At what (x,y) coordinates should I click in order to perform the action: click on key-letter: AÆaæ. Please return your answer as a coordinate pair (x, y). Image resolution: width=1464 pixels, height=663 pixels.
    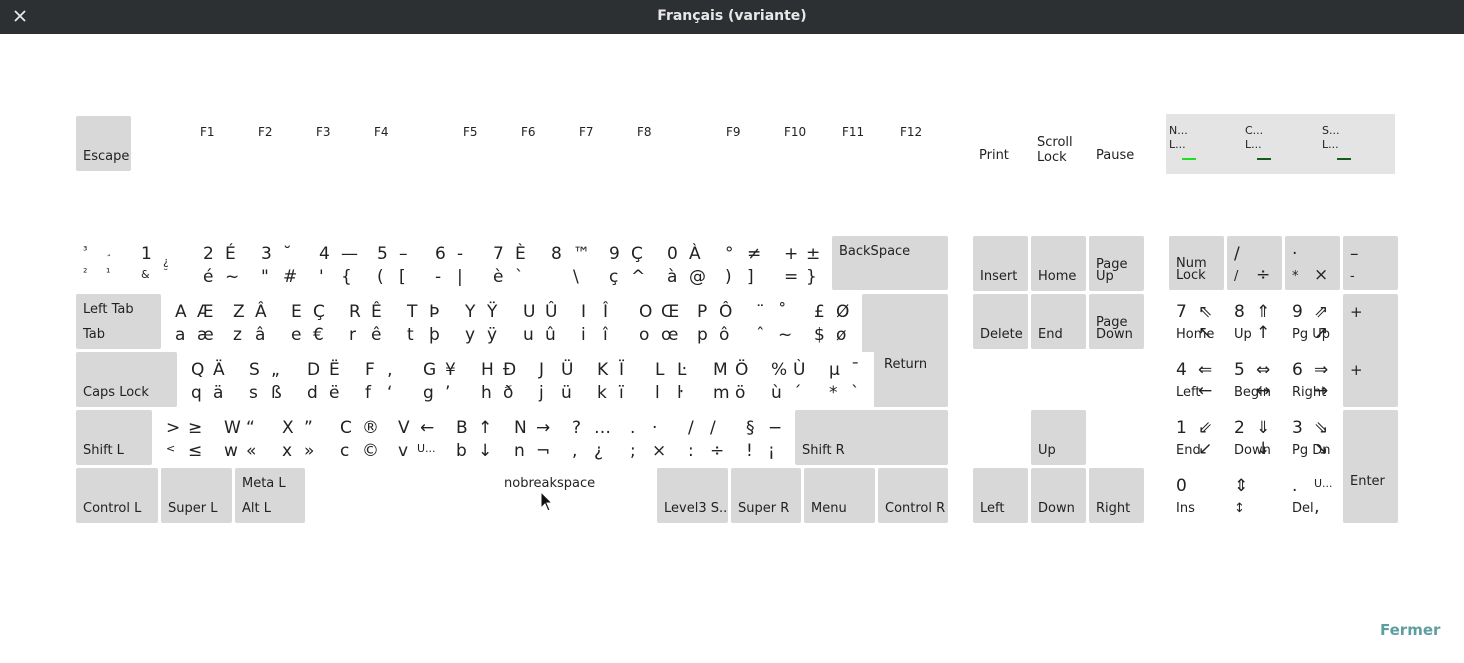
    Looking at the image, I should click on (192, 321).